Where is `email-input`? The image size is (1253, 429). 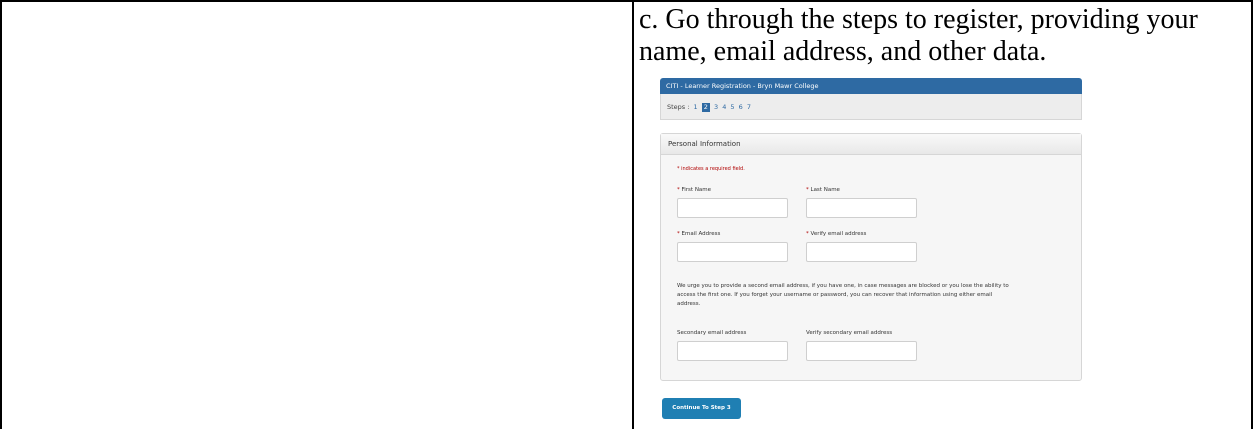
email-input is located at coordinates (732, 252).